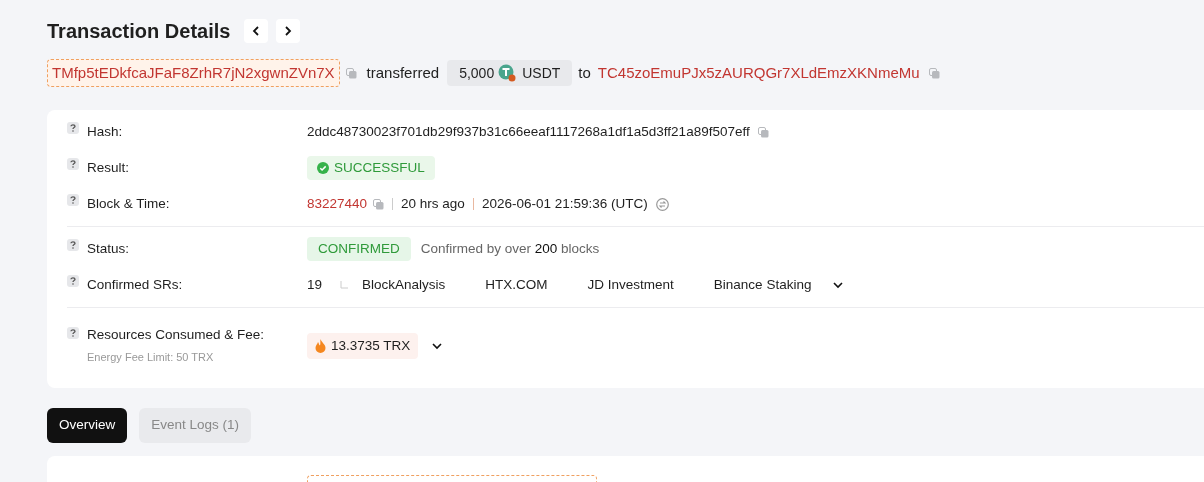 The image size is (1204, 482). What do you see at coordinates (507, 73) in the screenshot?
I see `token-icon` at bounding box center [507, 73].